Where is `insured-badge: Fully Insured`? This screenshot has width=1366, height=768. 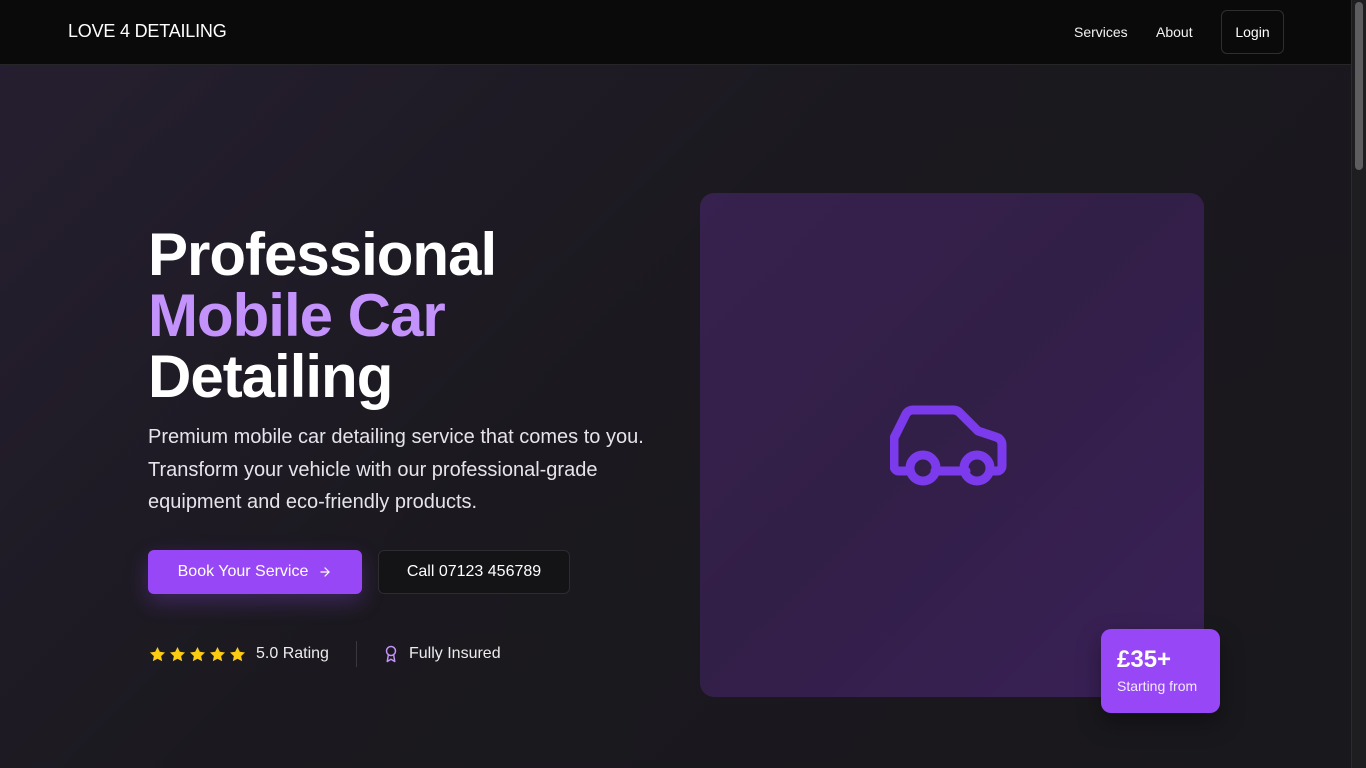
insured-badge: Fully Insured is located at coordinates (441, 654).